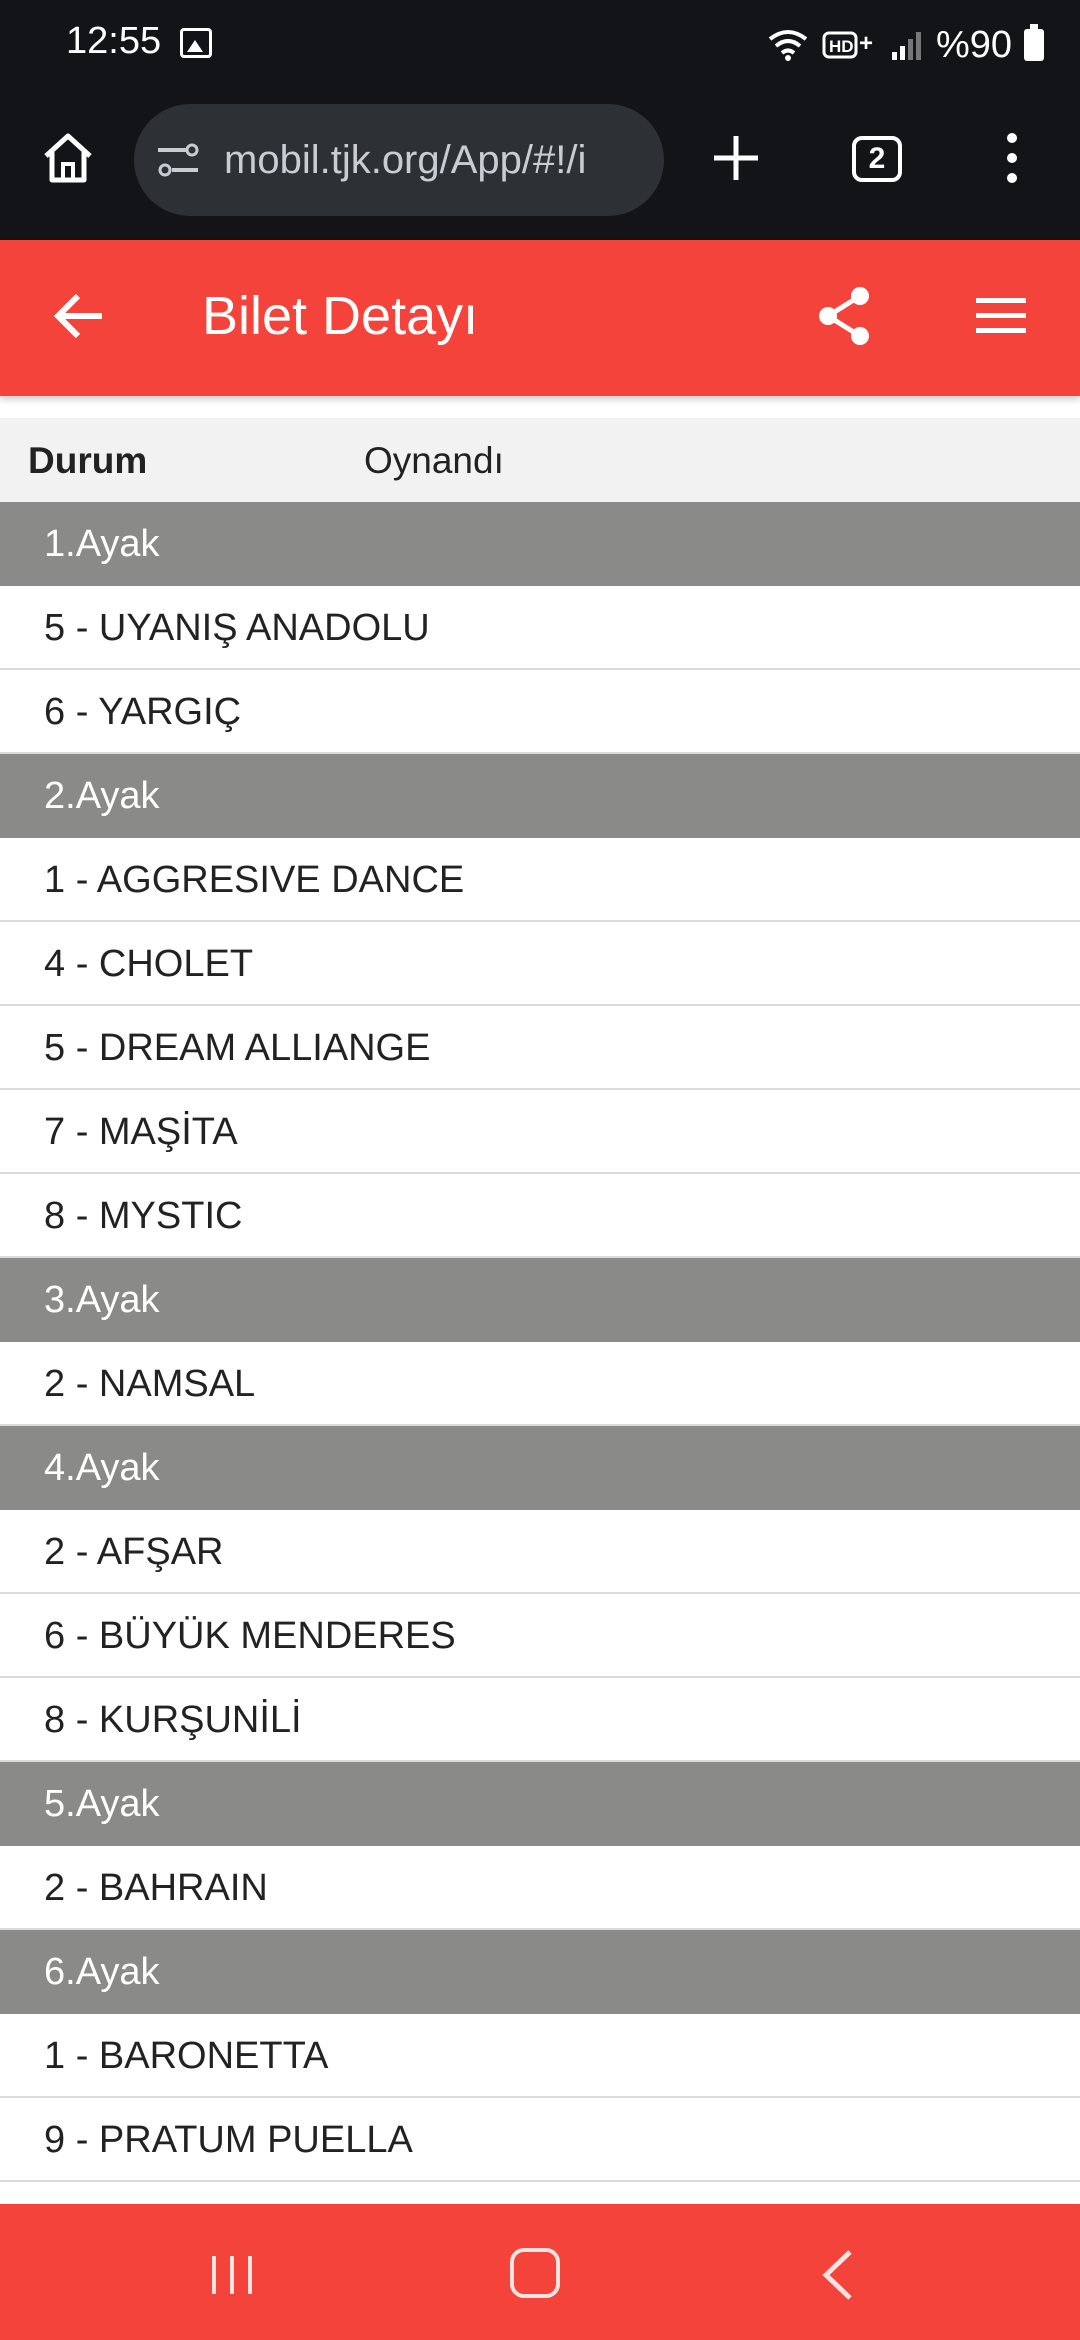 This screenshot has height=2340, width=1080. I want to click on horse-name: 1 - BARONETTA, so click(186, 2056).